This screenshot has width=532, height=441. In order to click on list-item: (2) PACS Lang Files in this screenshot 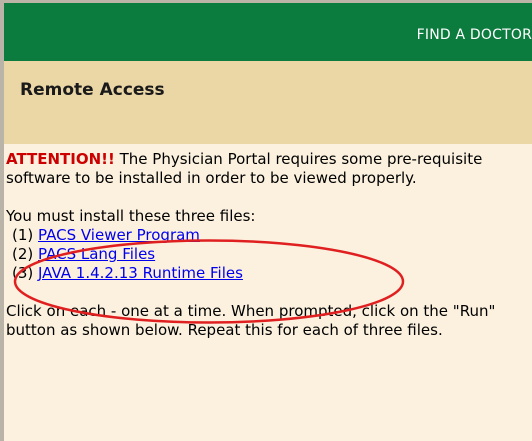, I will do `click(269, 254)`.